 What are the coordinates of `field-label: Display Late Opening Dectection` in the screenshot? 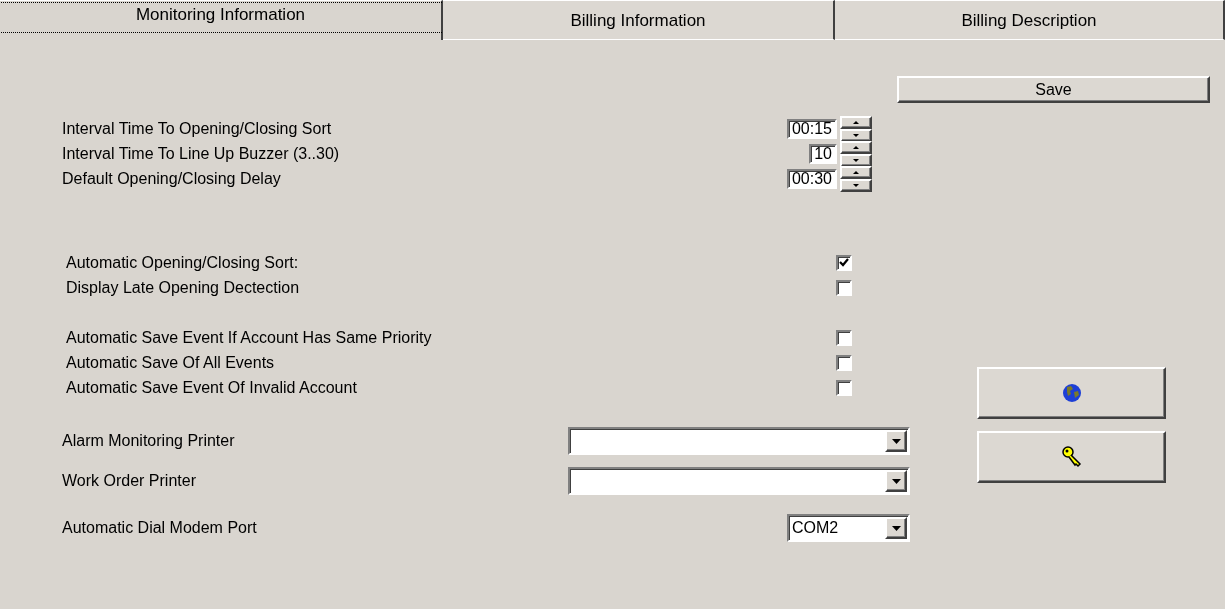 It's located at (183, 287).